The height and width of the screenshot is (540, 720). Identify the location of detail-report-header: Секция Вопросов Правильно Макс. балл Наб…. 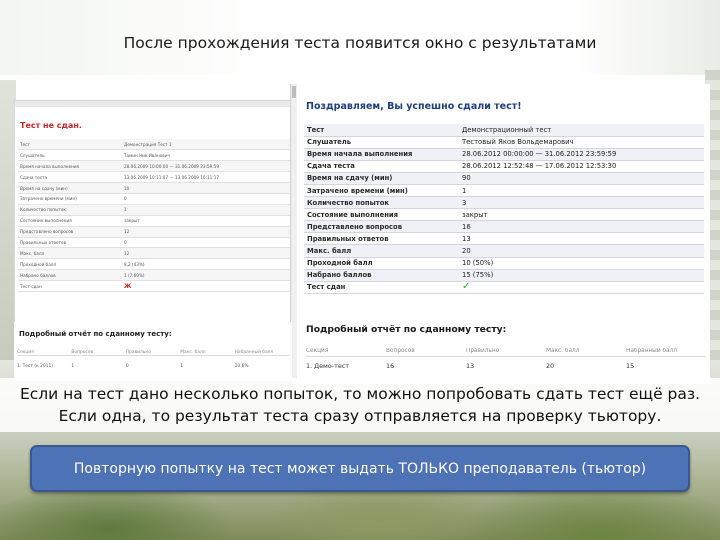
(506, 352).